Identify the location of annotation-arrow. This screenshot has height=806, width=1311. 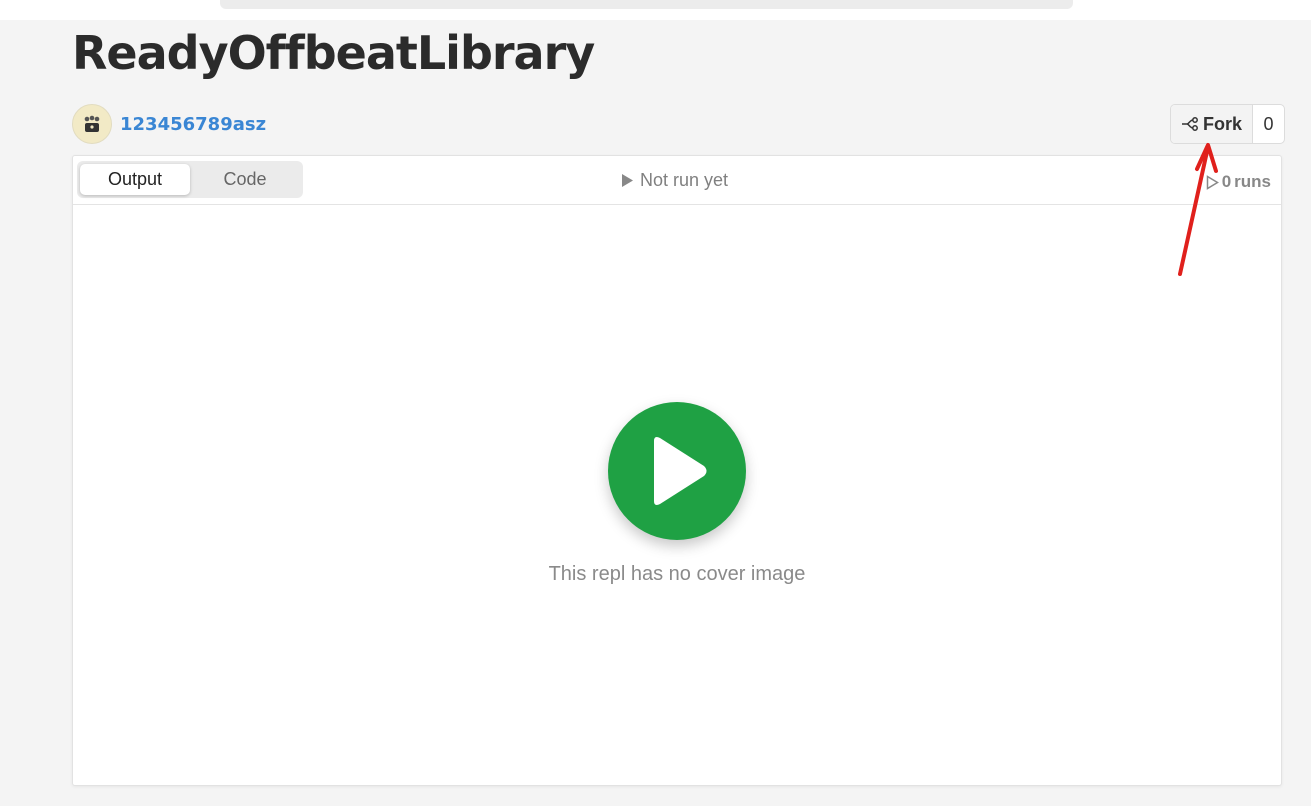
(1198, 209).